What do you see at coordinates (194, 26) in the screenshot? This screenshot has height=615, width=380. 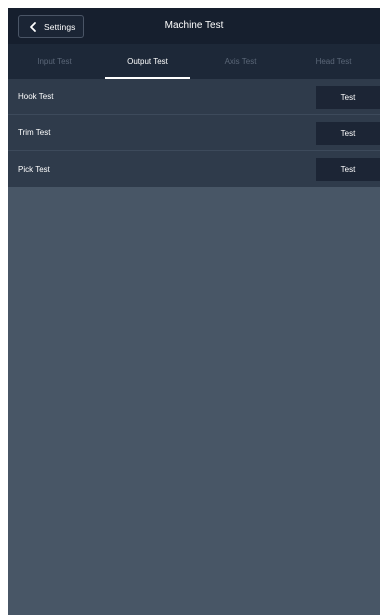 I see `header-bar: Settings Machine Test` at bounding box center [194, 26].